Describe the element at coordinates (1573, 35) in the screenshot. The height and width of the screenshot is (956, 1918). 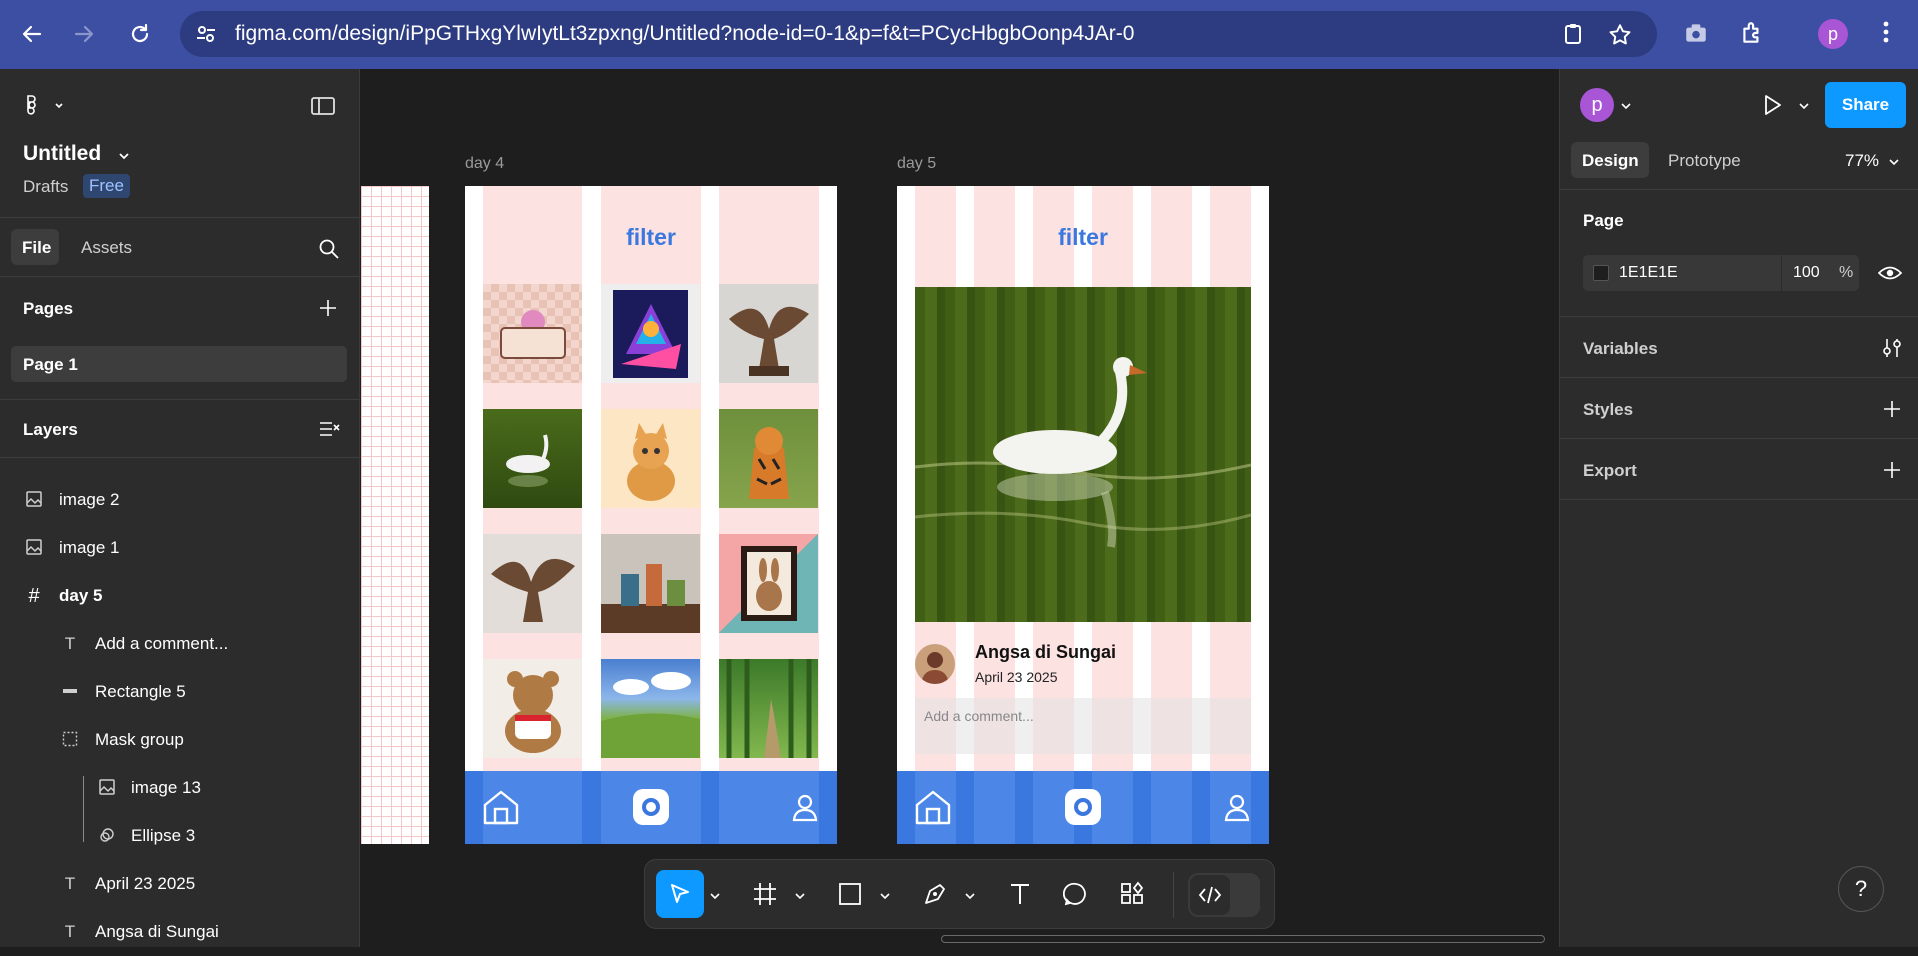
I see `clipboard-icon` at that location.